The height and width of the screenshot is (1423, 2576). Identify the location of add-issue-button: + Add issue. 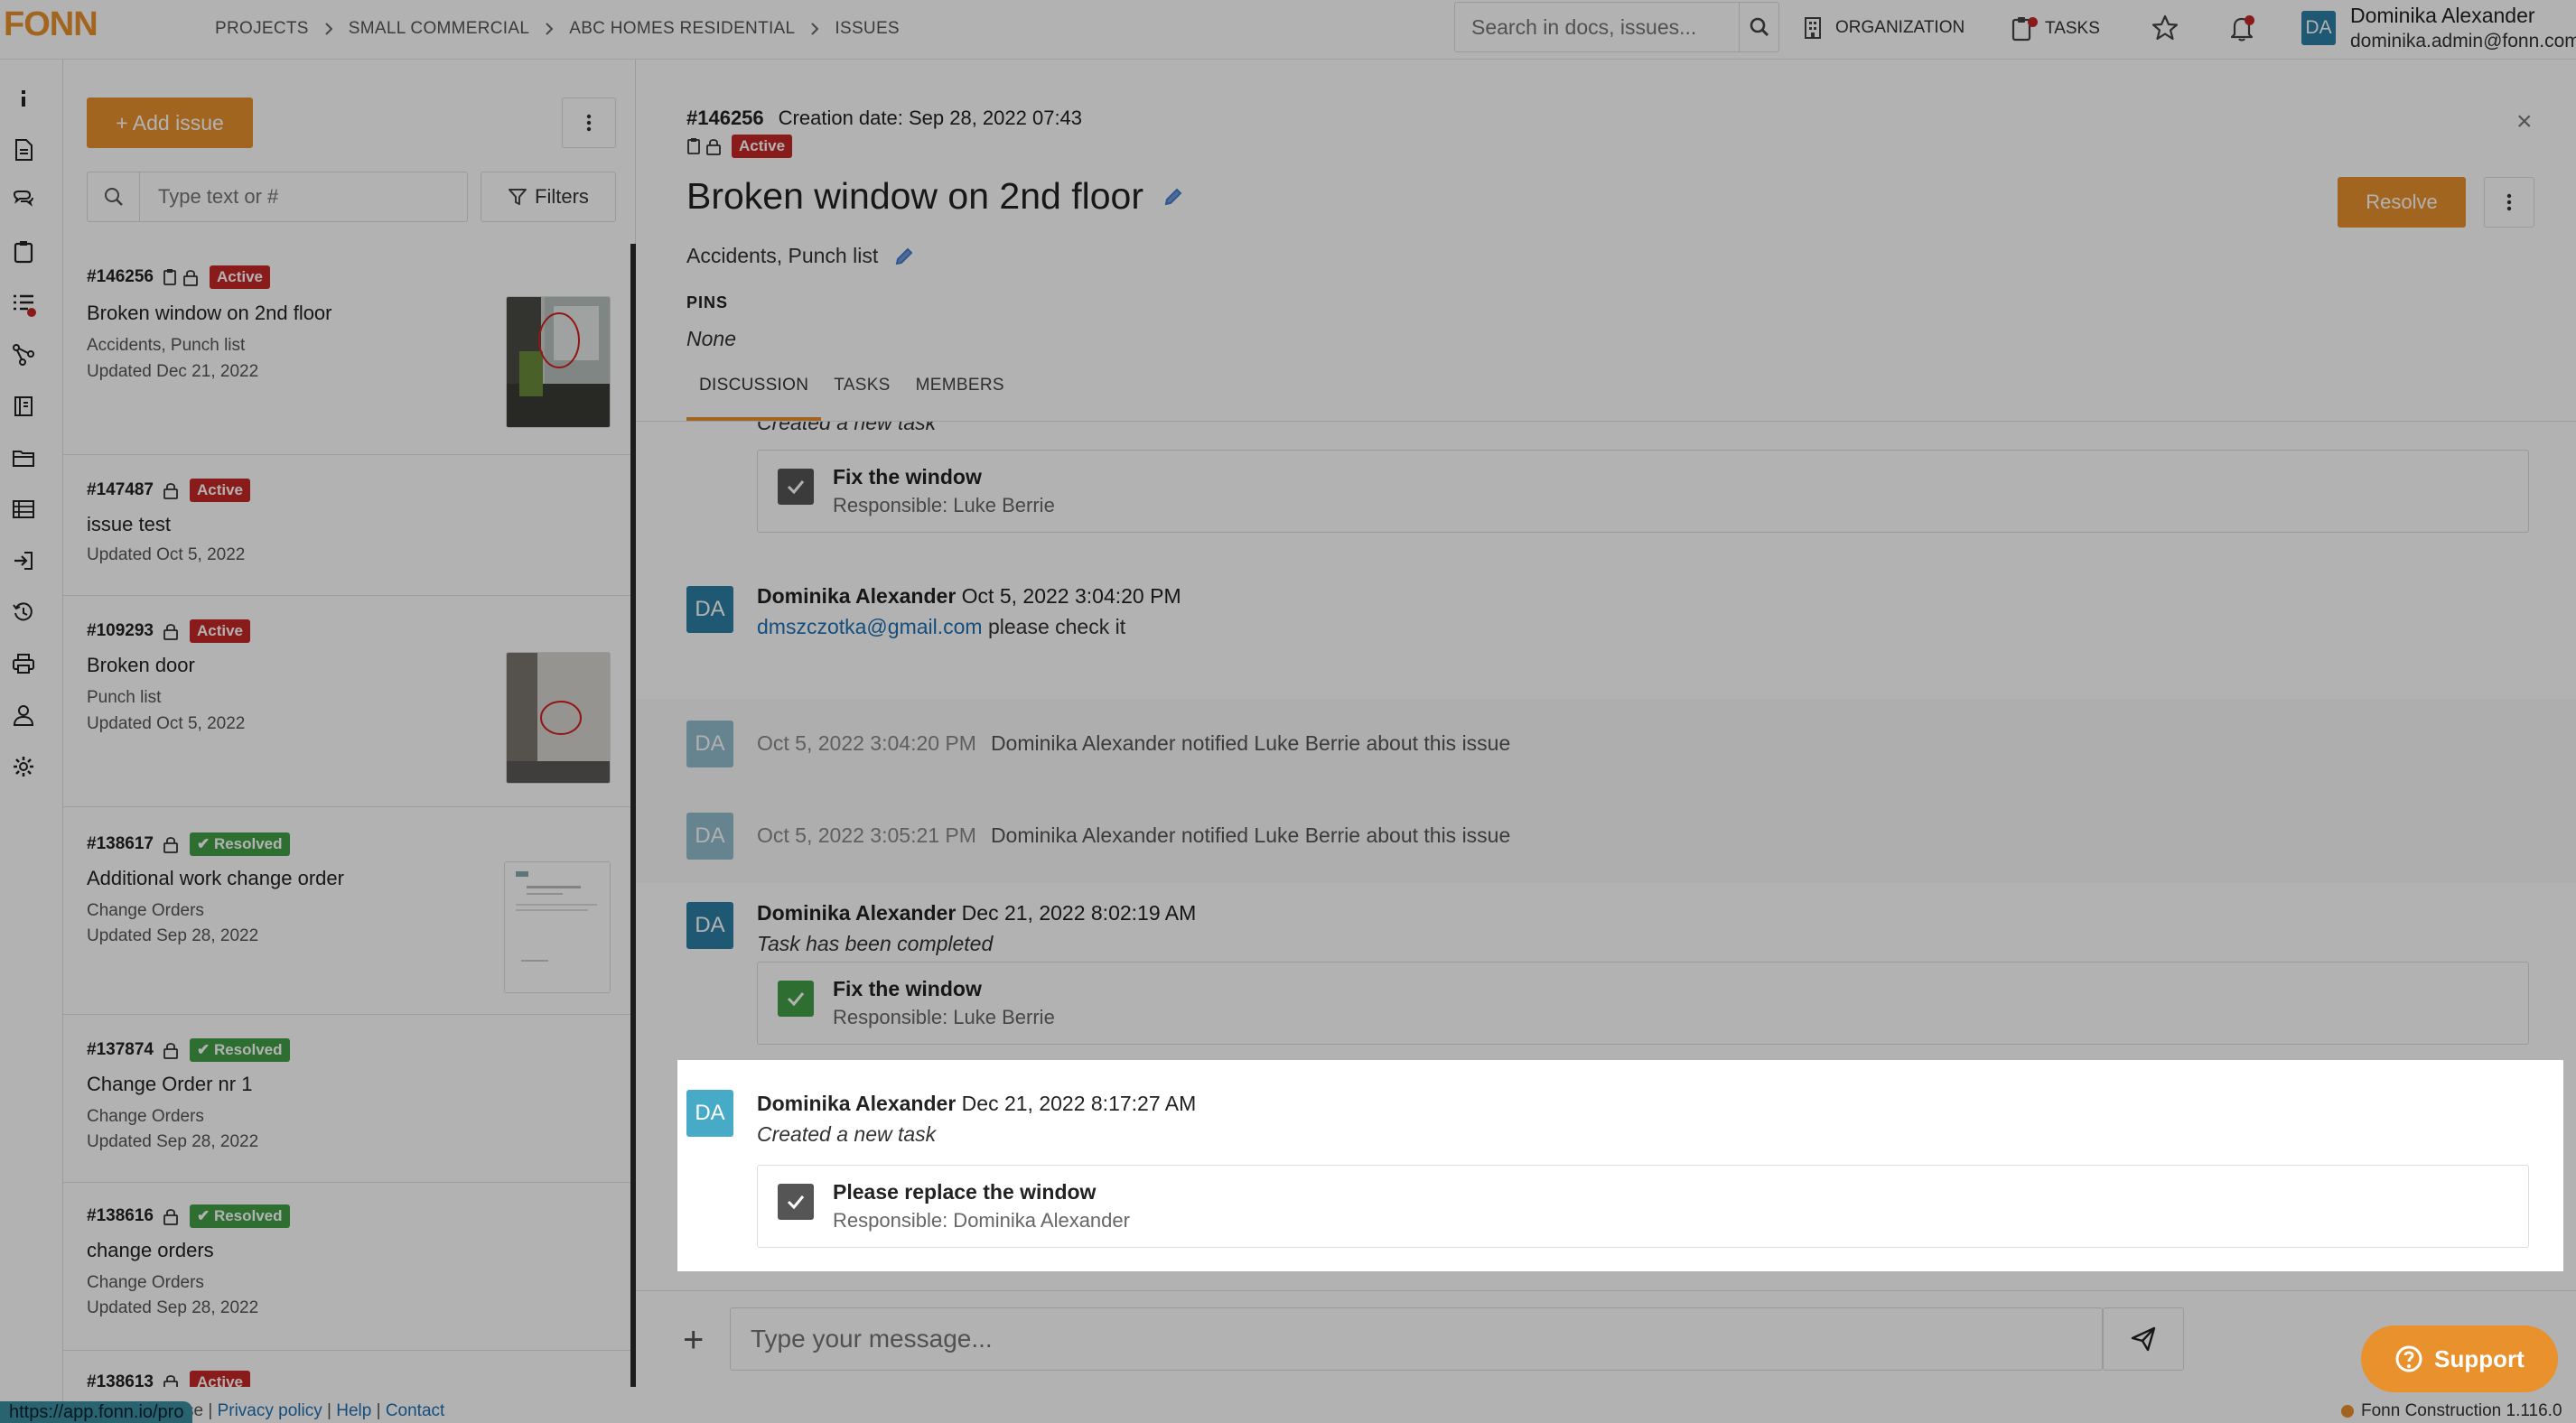
(170, 123).